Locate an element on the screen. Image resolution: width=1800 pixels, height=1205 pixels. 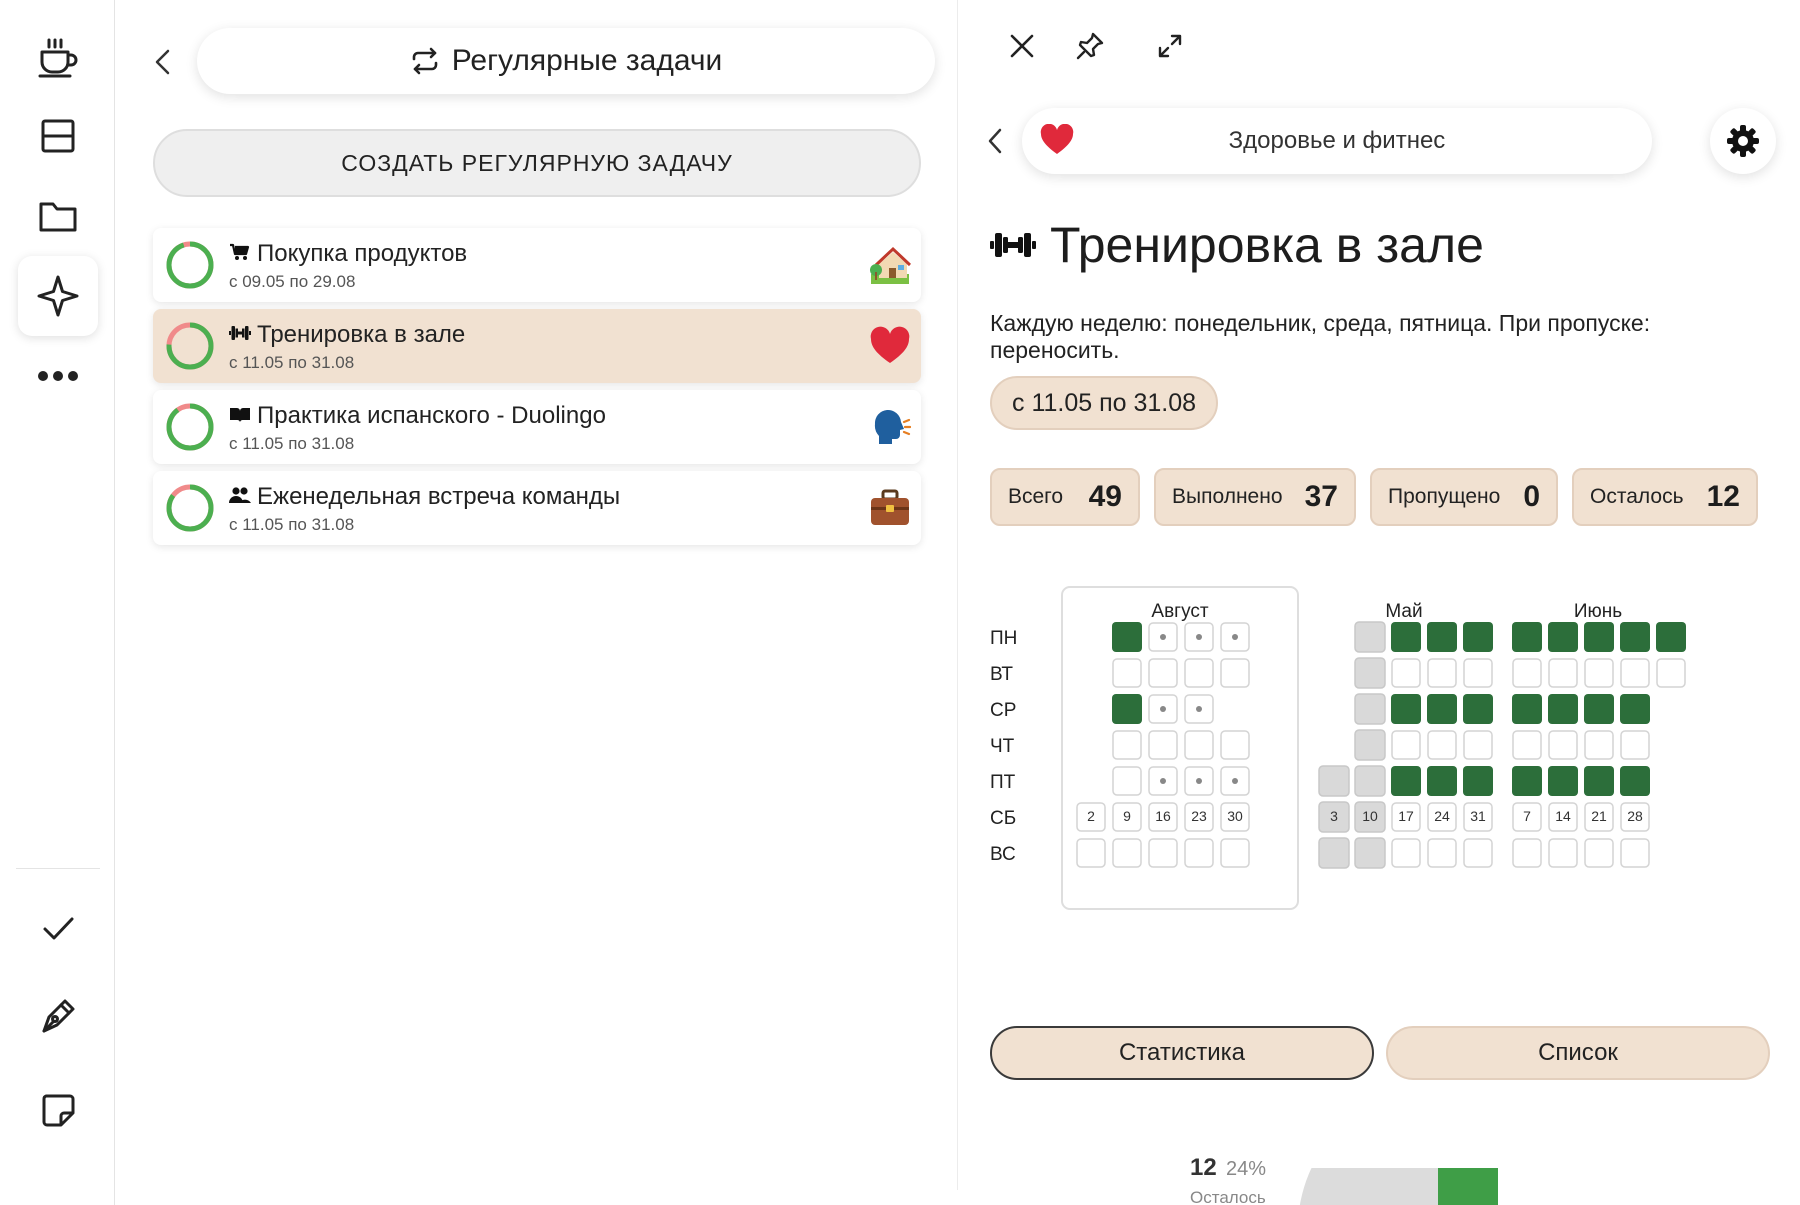
task-title-text: Тренировка в зале is located at coordinates (1267, 245).